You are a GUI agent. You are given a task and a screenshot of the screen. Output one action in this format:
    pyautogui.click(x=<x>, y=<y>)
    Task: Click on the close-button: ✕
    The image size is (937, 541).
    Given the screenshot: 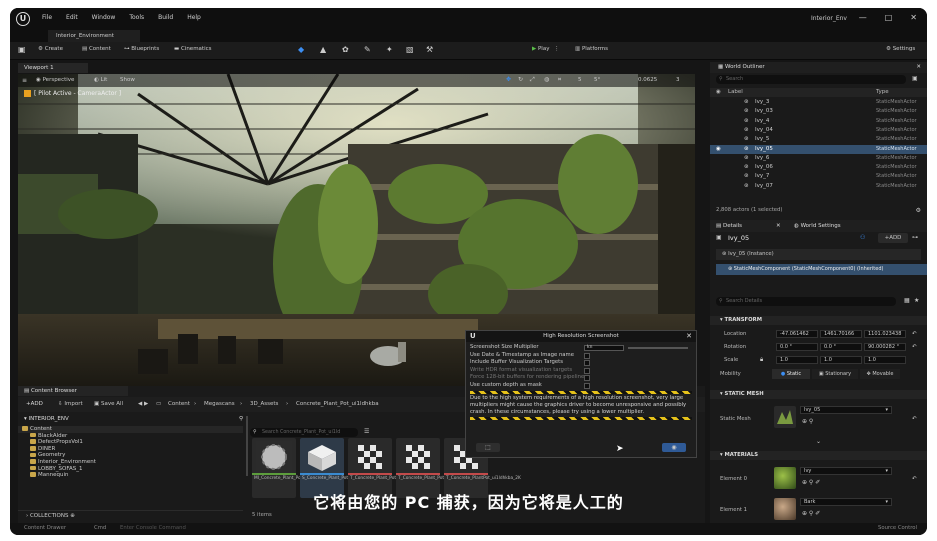 What is the action you would take?
    pyautogui.click(x=913, y=17)
    